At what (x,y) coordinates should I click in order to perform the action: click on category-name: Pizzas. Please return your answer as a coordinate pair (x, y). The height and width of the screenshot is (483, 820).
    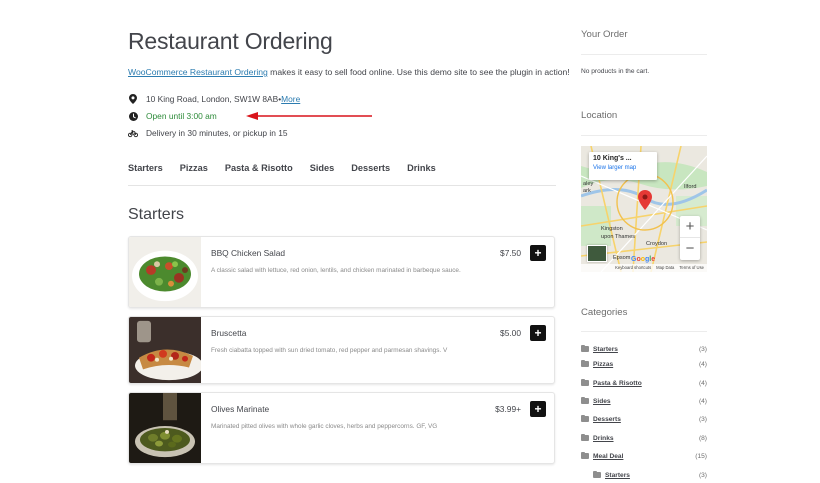
    Looking at the image, I should click on (603, 364).